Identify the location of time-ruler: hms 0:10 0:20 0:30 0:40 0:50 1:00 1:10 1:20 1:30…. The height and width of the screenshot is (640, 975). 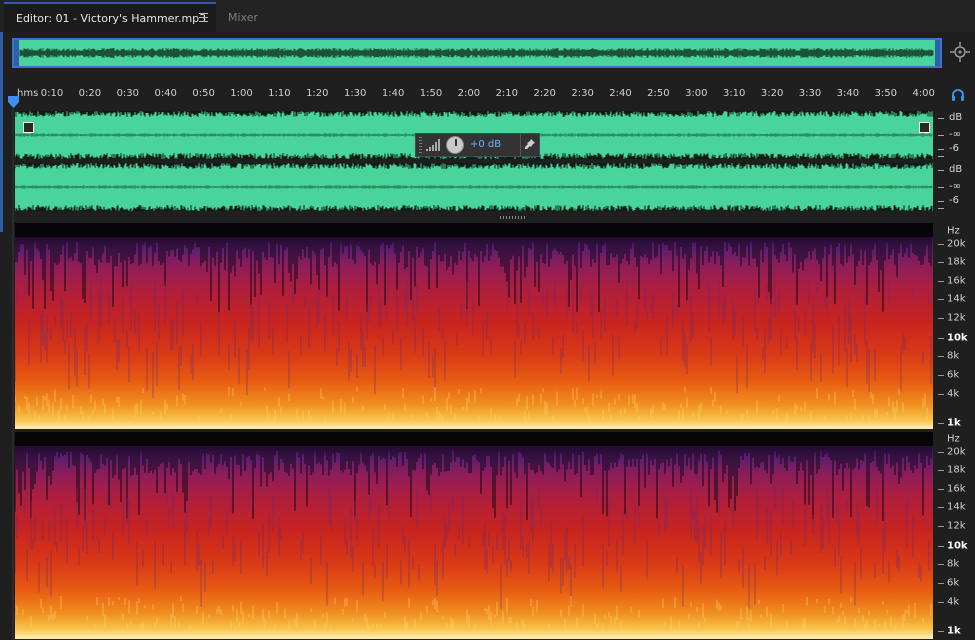
(477, 94).